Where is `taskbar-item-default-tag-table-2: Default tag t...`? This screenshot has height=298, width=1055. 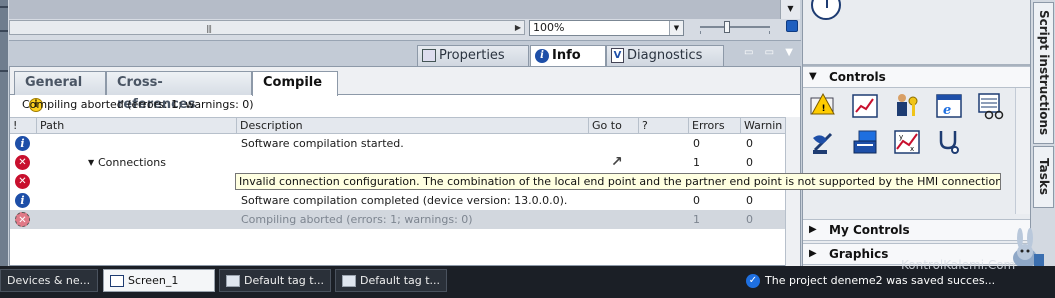 taskbar-item-default-tag-table-2: Default tag t... is located at coordinates (391, 280).